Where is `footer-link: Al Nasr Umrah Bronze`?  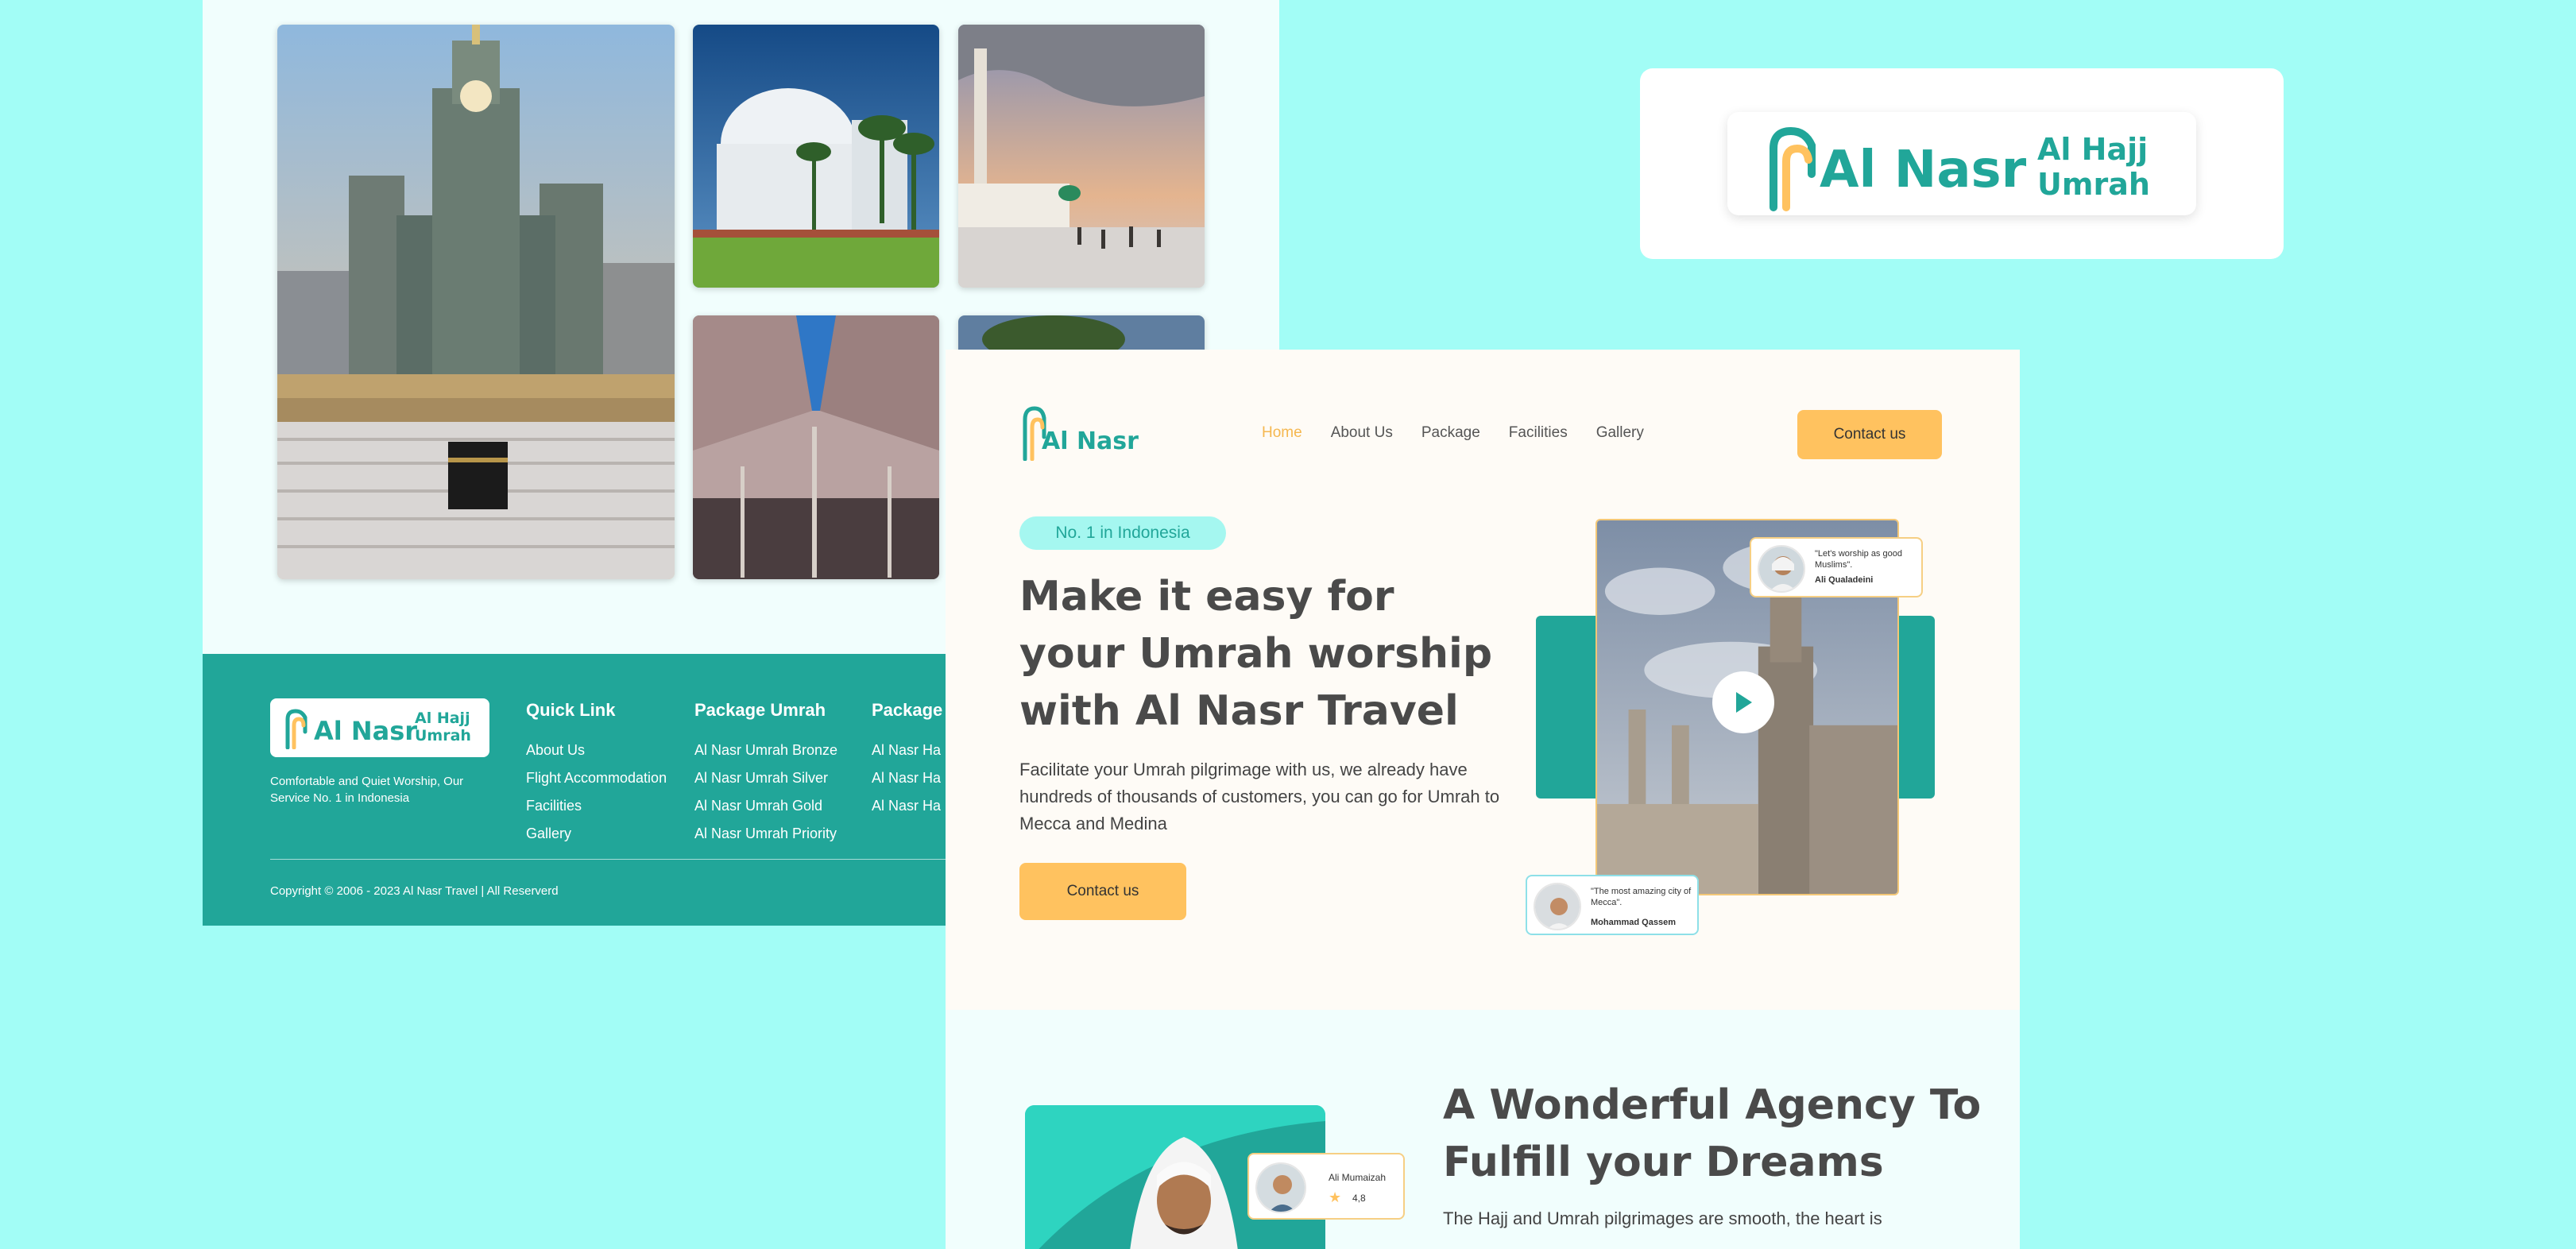 footer-link: Al Nasr Umrah Bronze is located at coordinates (765, 750).